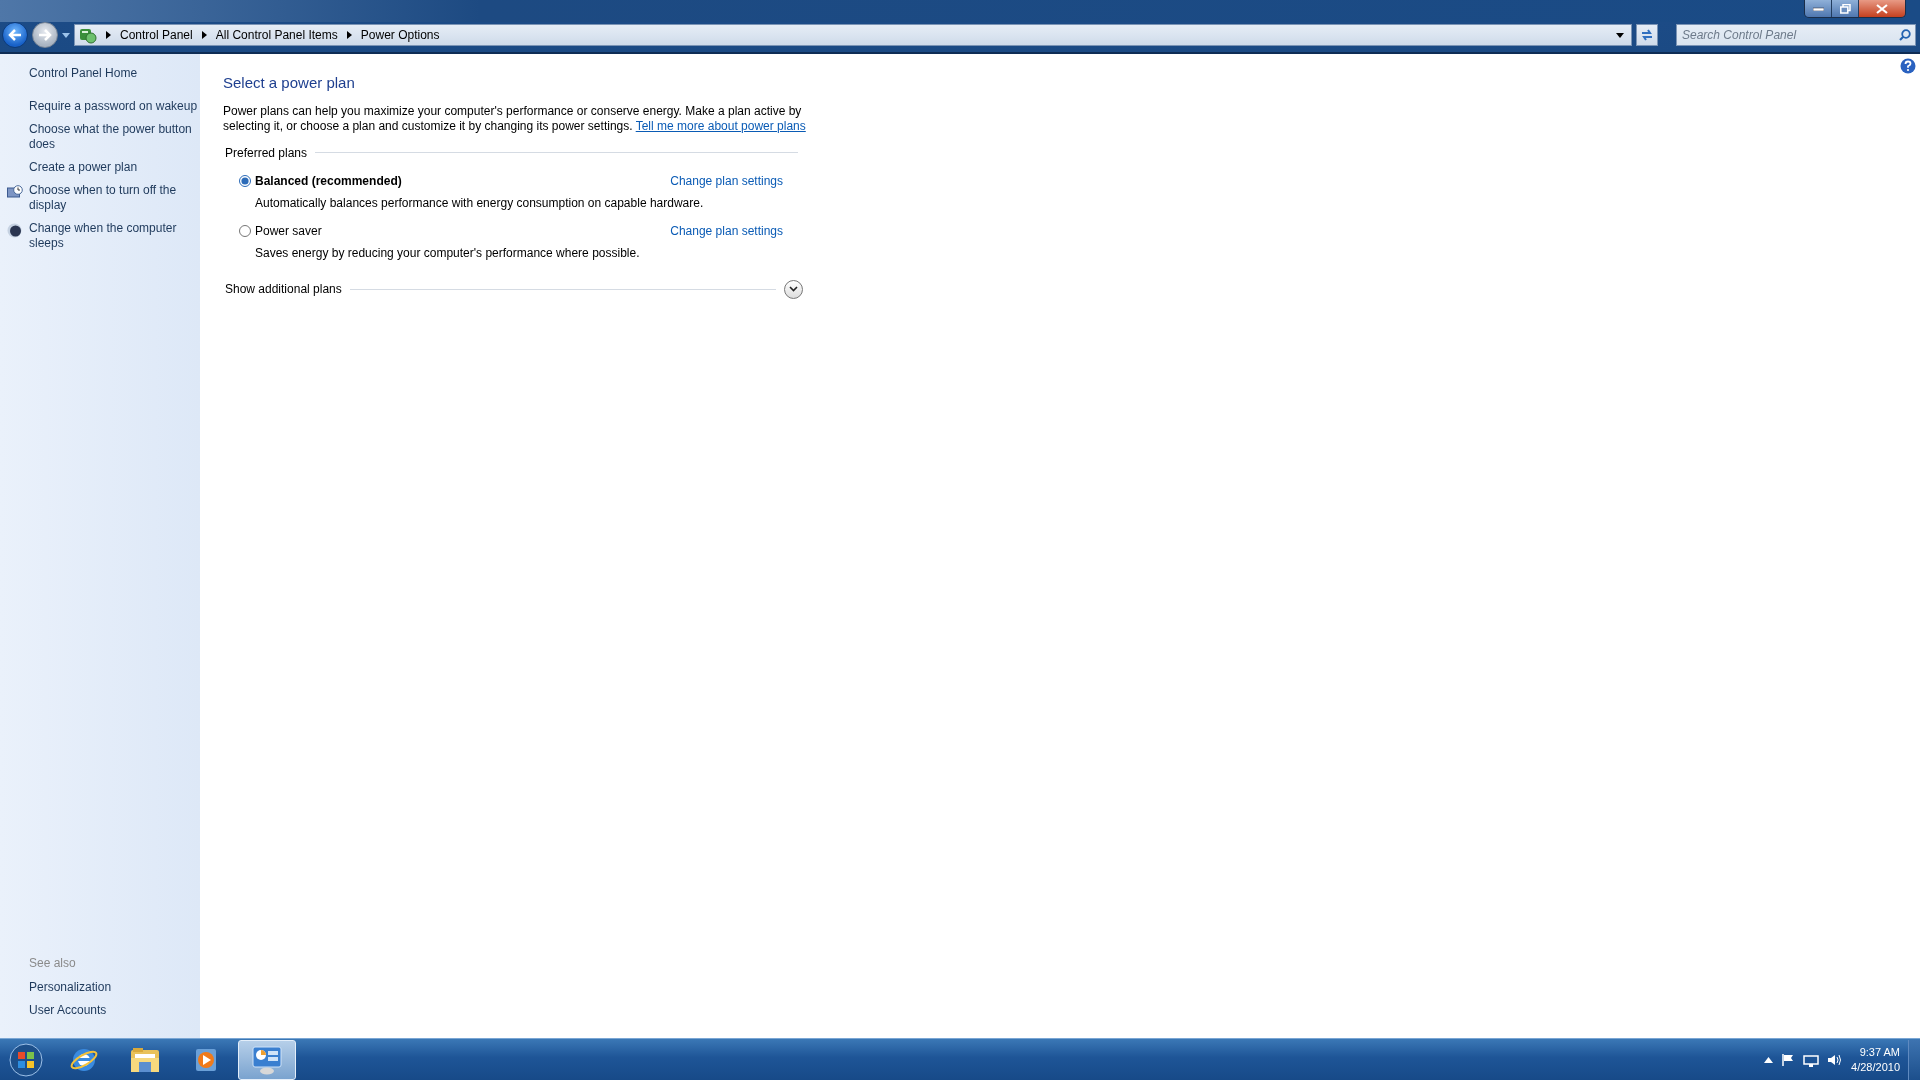 The image size is (1920, 1080). Describe the element at coordinates (1811, 1059) in the screenshot. I see `network-icon` at that location.